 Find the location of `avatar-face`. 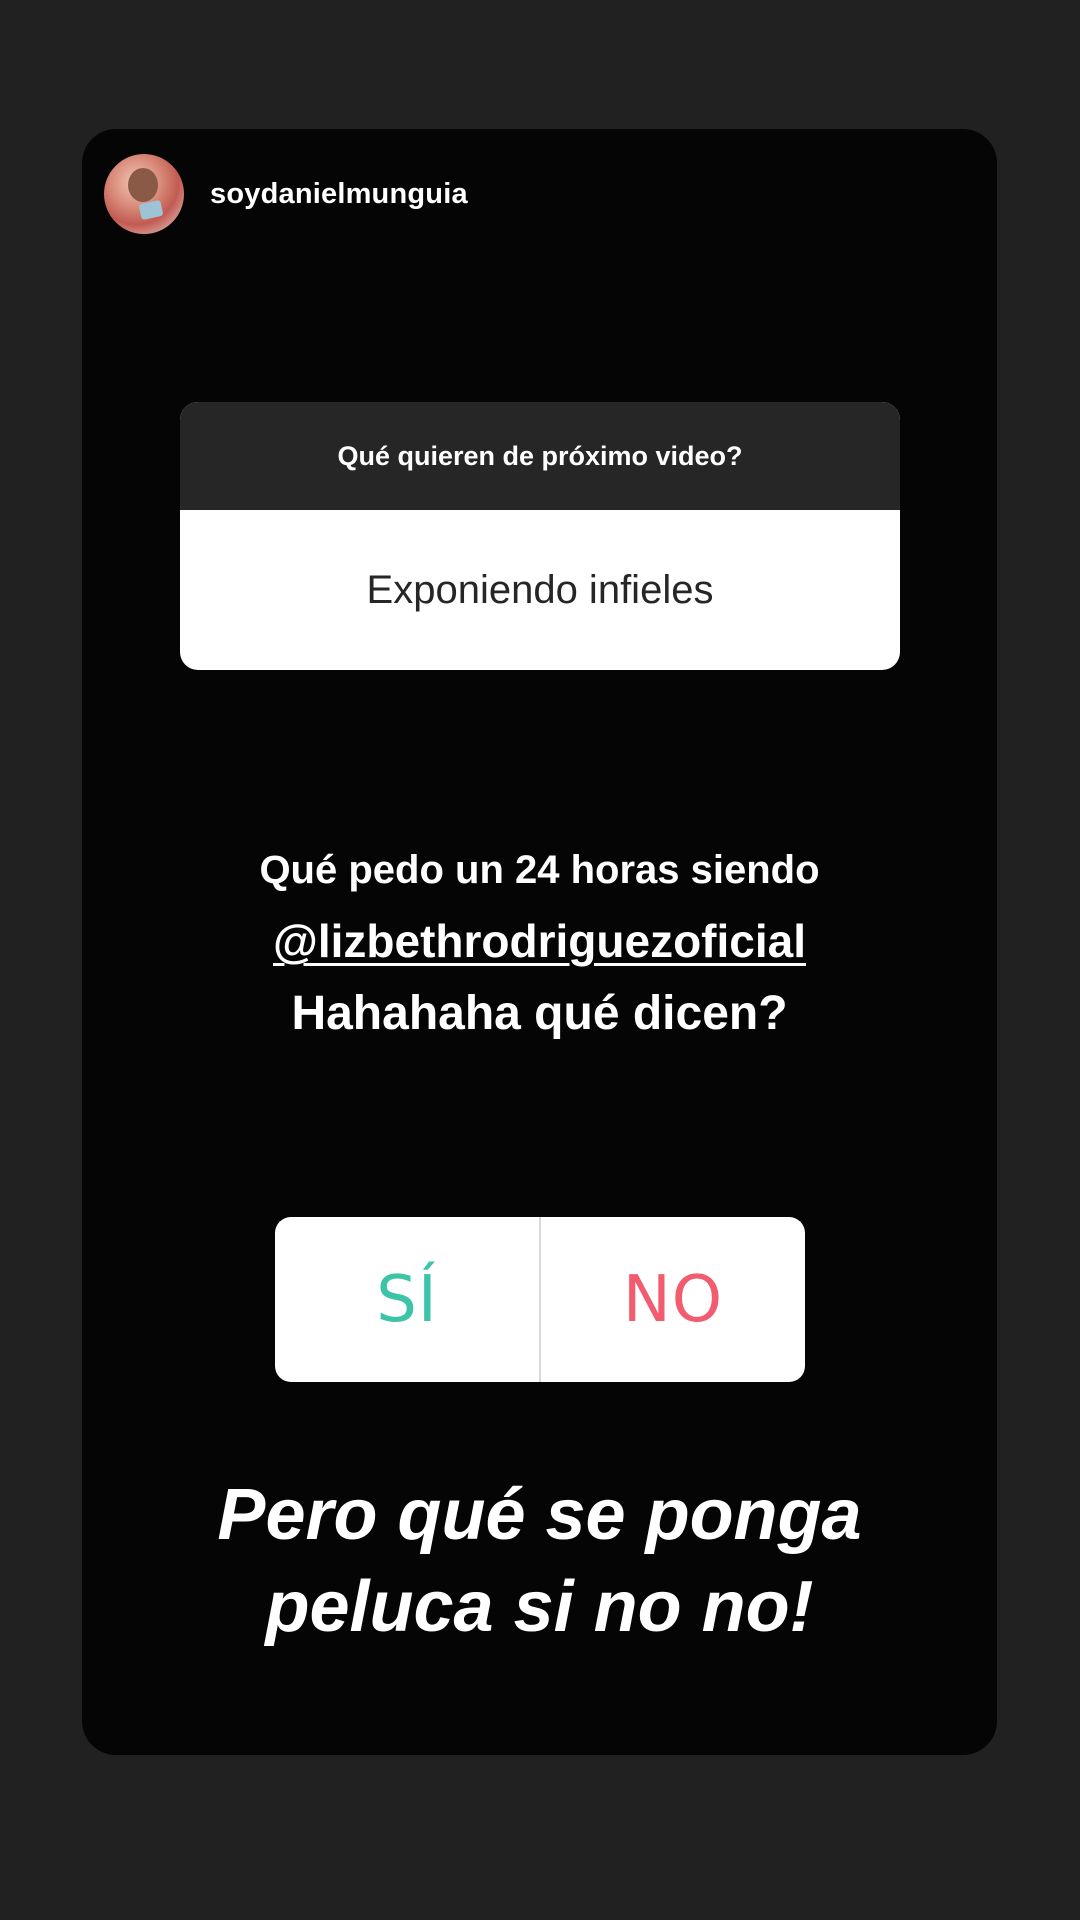

avatar-face is located at coordinates (143, 185).